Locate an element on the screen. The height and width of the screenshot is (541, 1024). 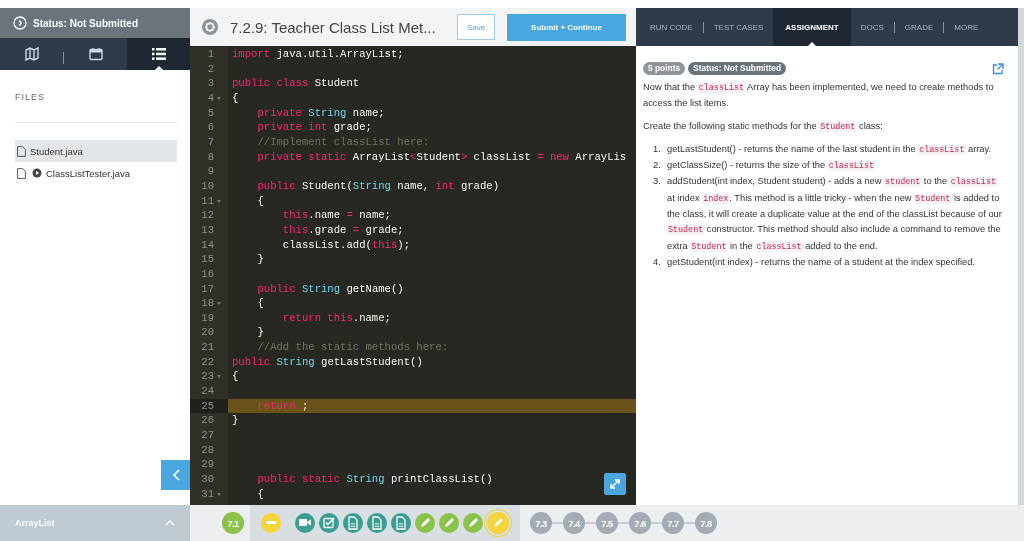
line-number: 16 is located at coordinates (207, 274).